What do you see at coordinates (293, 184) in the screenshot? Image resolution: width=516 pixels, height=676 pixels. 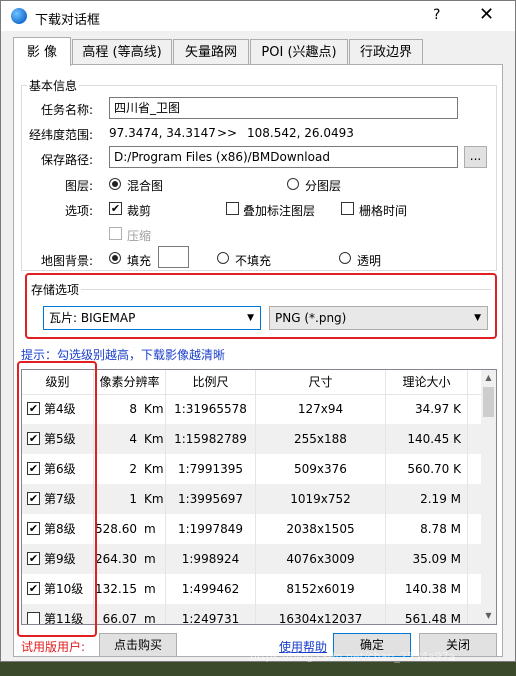 I see `layer-split-radio` at bounding box center [293, 184].